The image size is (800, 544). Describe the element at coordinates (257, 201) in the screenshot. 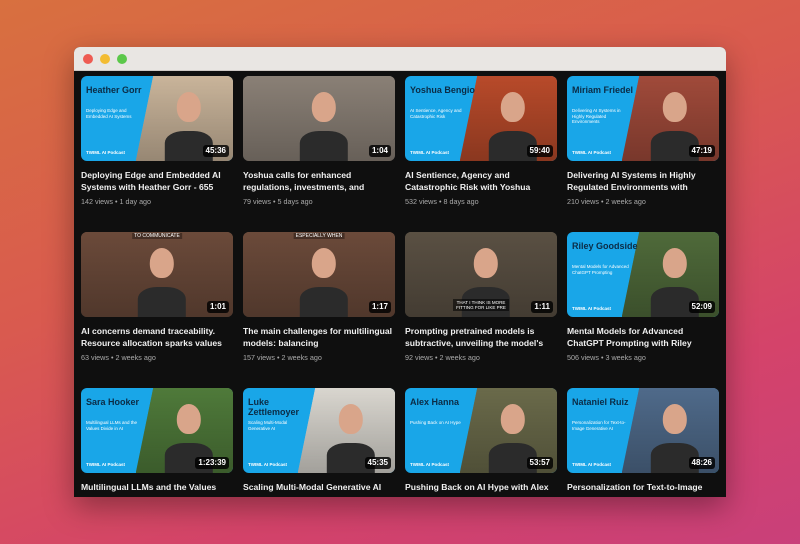

I see `view-count: 79 views` at that location.